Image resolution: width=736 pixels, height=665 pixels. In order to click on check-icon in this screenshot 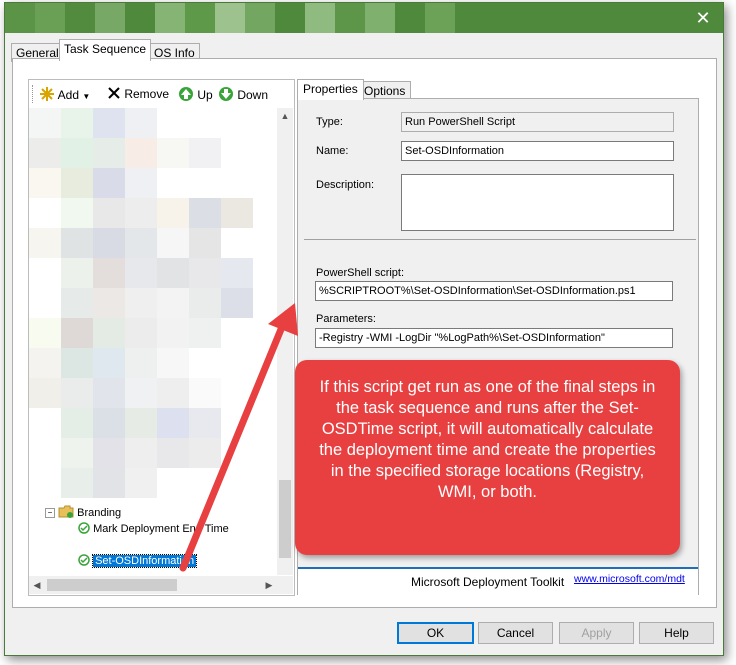, I will do `click(84, 528)`.